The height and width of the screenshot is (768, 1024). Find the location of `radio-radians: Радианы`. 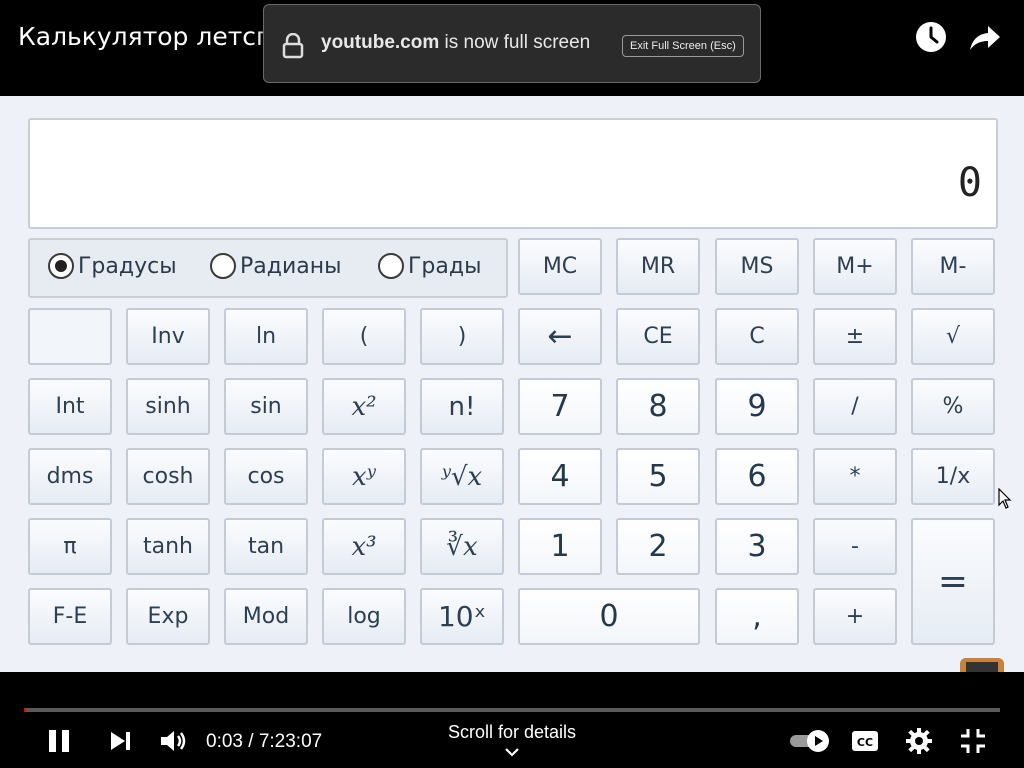

radio-radians: Радианы is located at coordinates (276, 266).